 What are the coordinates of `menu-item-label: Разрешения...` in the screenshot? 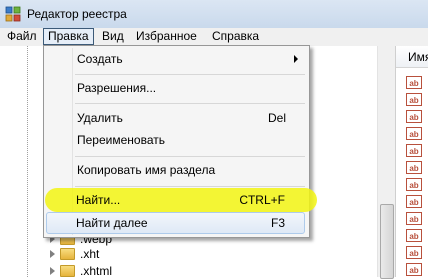 It's located at (117, 88).